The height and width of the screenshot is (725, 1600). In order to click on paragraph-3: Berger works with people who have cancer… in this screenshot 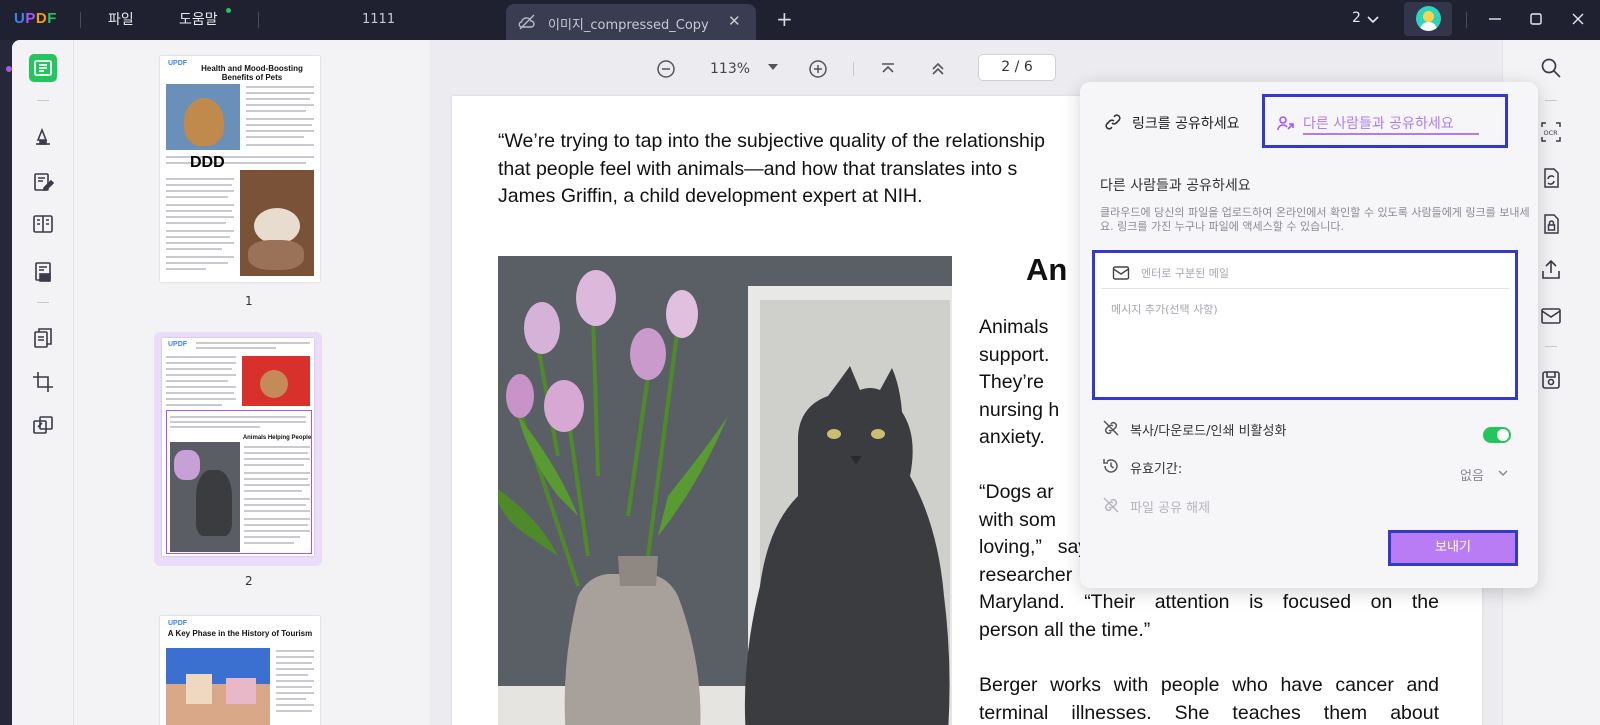, I will do `click(1209, 698)`.